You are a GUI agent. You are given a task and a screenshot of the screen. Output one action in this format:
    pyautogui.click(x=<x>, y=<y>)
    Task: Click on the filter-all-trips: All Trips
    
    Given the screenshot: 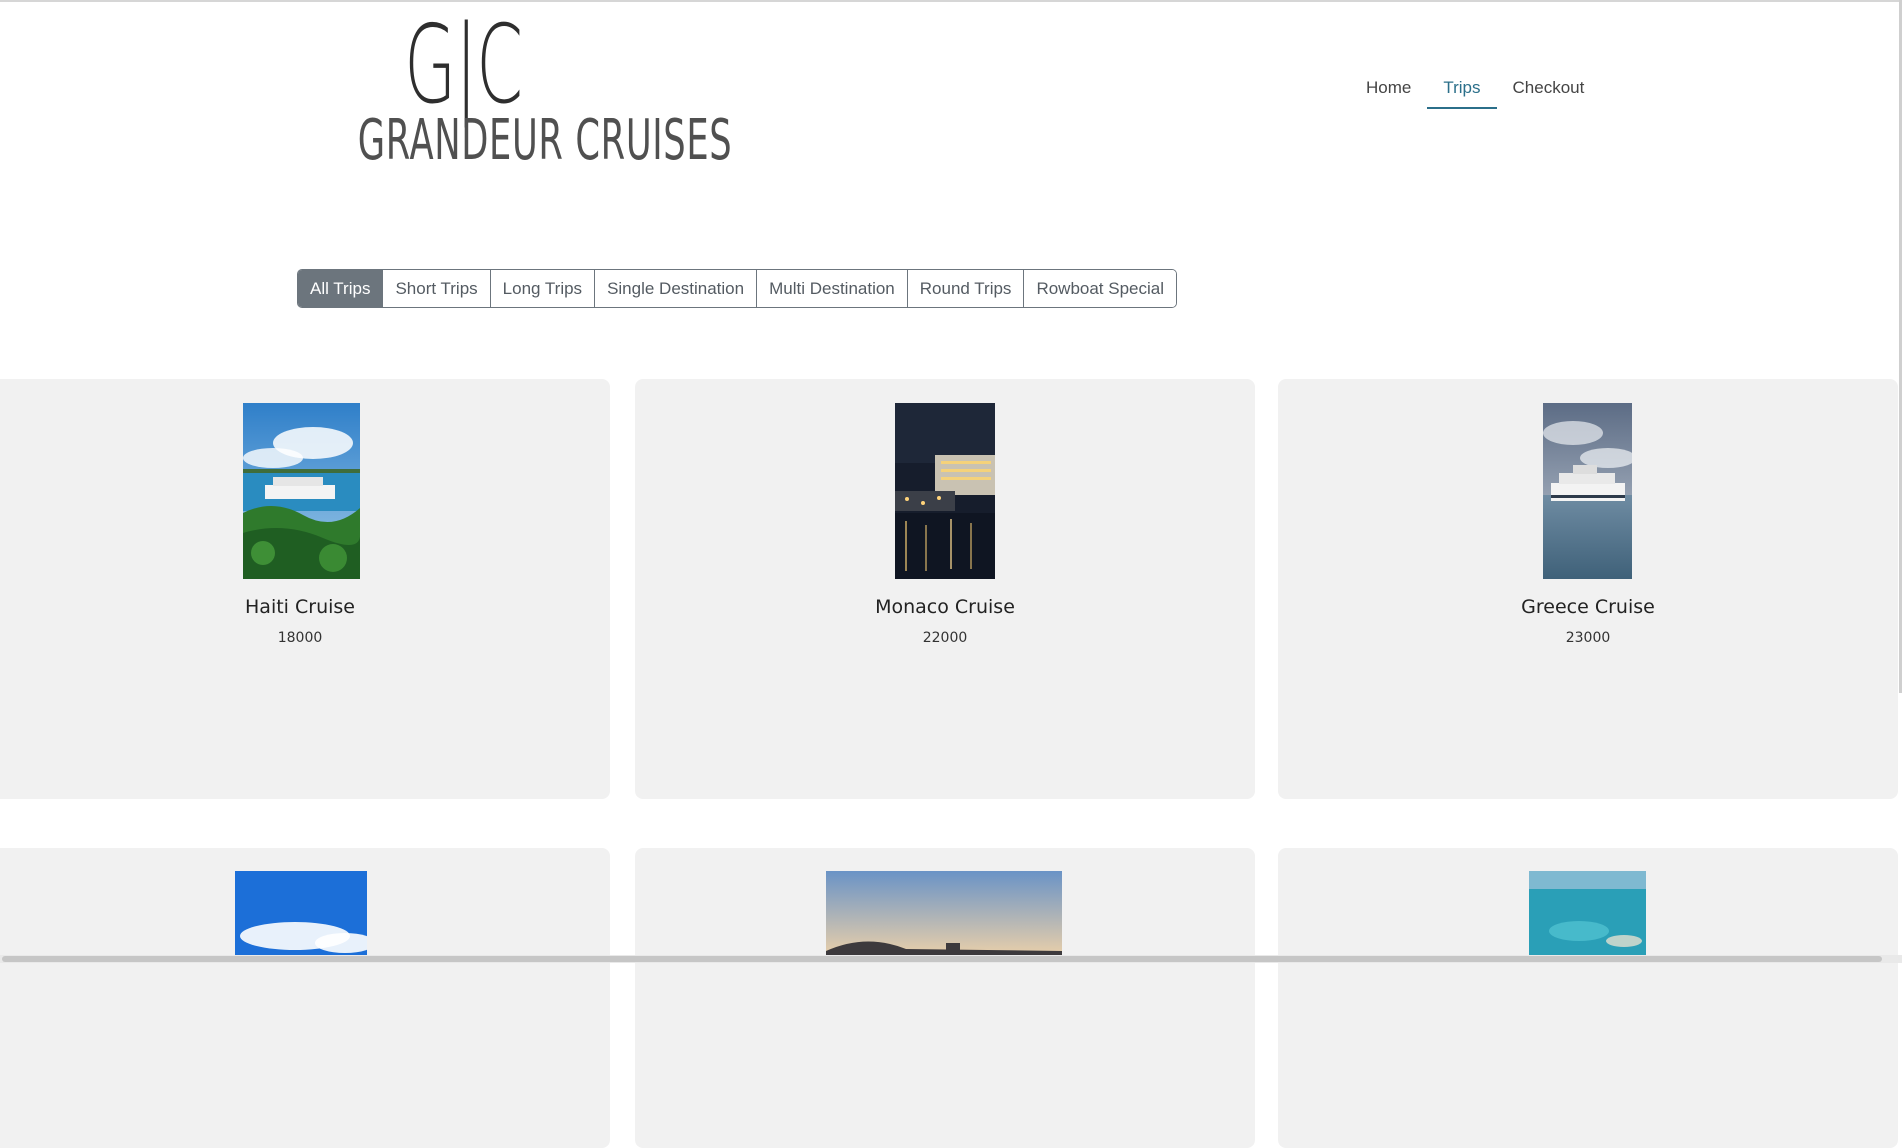 What is the action you would take?
    pyautogui.click(x=341, y=288)
    